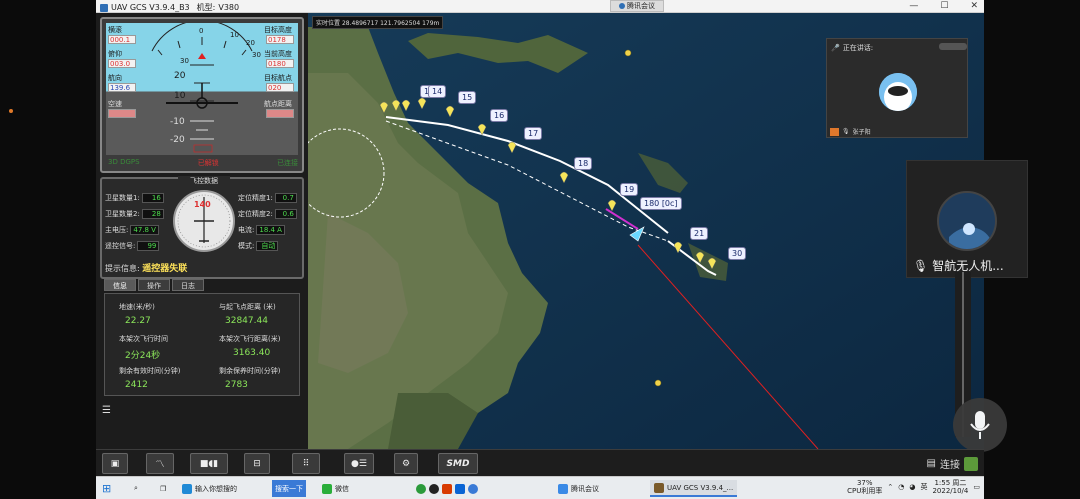  Describe the element at coordinates (637, 6) in the screenshot. I see `meeting-badge: 腾讯会议` at that location.